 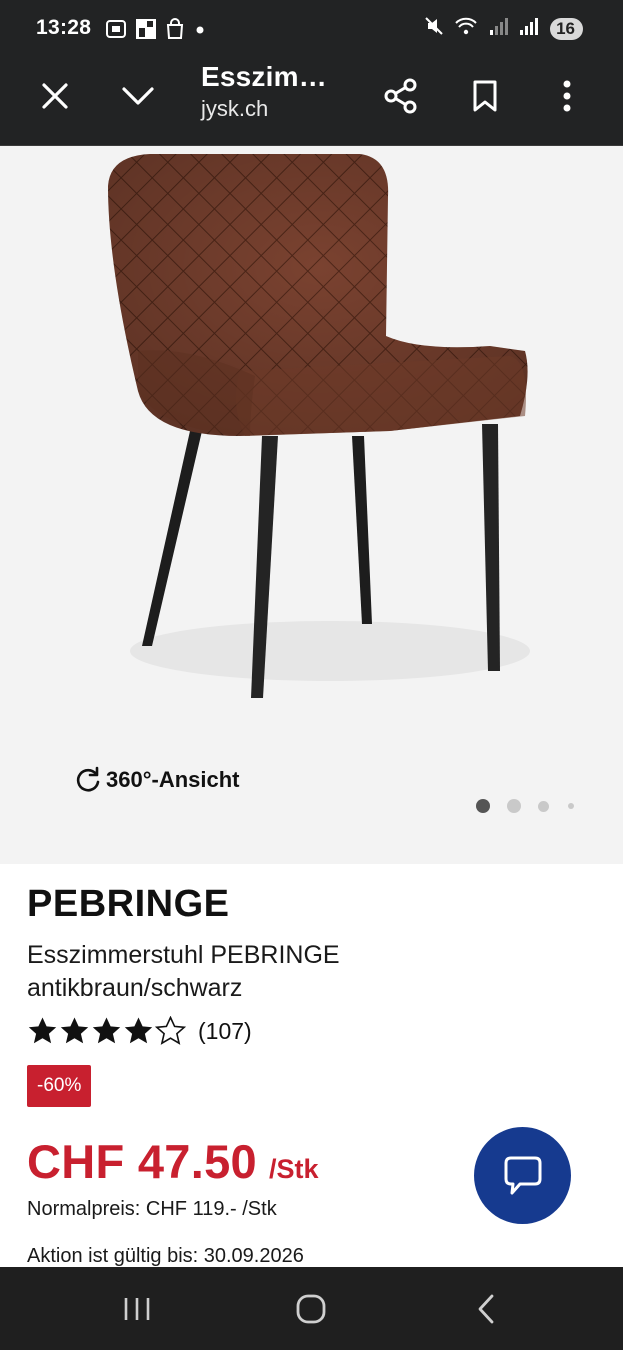 What do you see at coordinates (142, 1161) in the screenshot?
I see `price-value: CHF 47.50` at bounding box center [142, 1161].